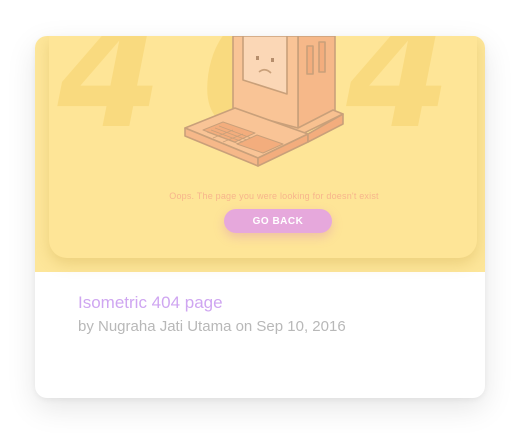 The height and width of the screenshot is (433, 520). Describe the element at coordinates (278, 221) in the screenshot. I see `go-back-button: GO BACK` at that location.